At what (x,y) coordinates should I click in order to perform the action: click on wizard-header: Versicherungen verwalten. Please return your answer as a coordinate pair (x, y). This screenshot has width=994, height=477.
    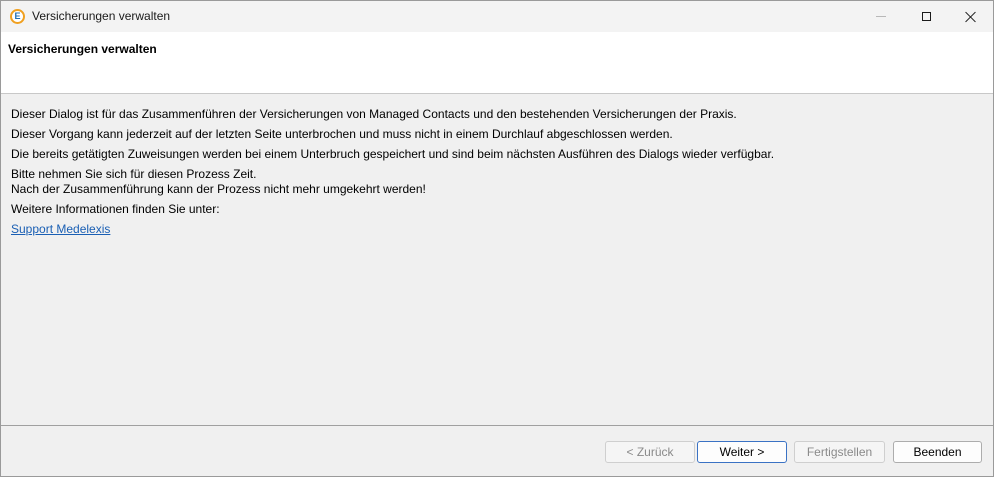
    Looking at the image, I should click on (497, 63).